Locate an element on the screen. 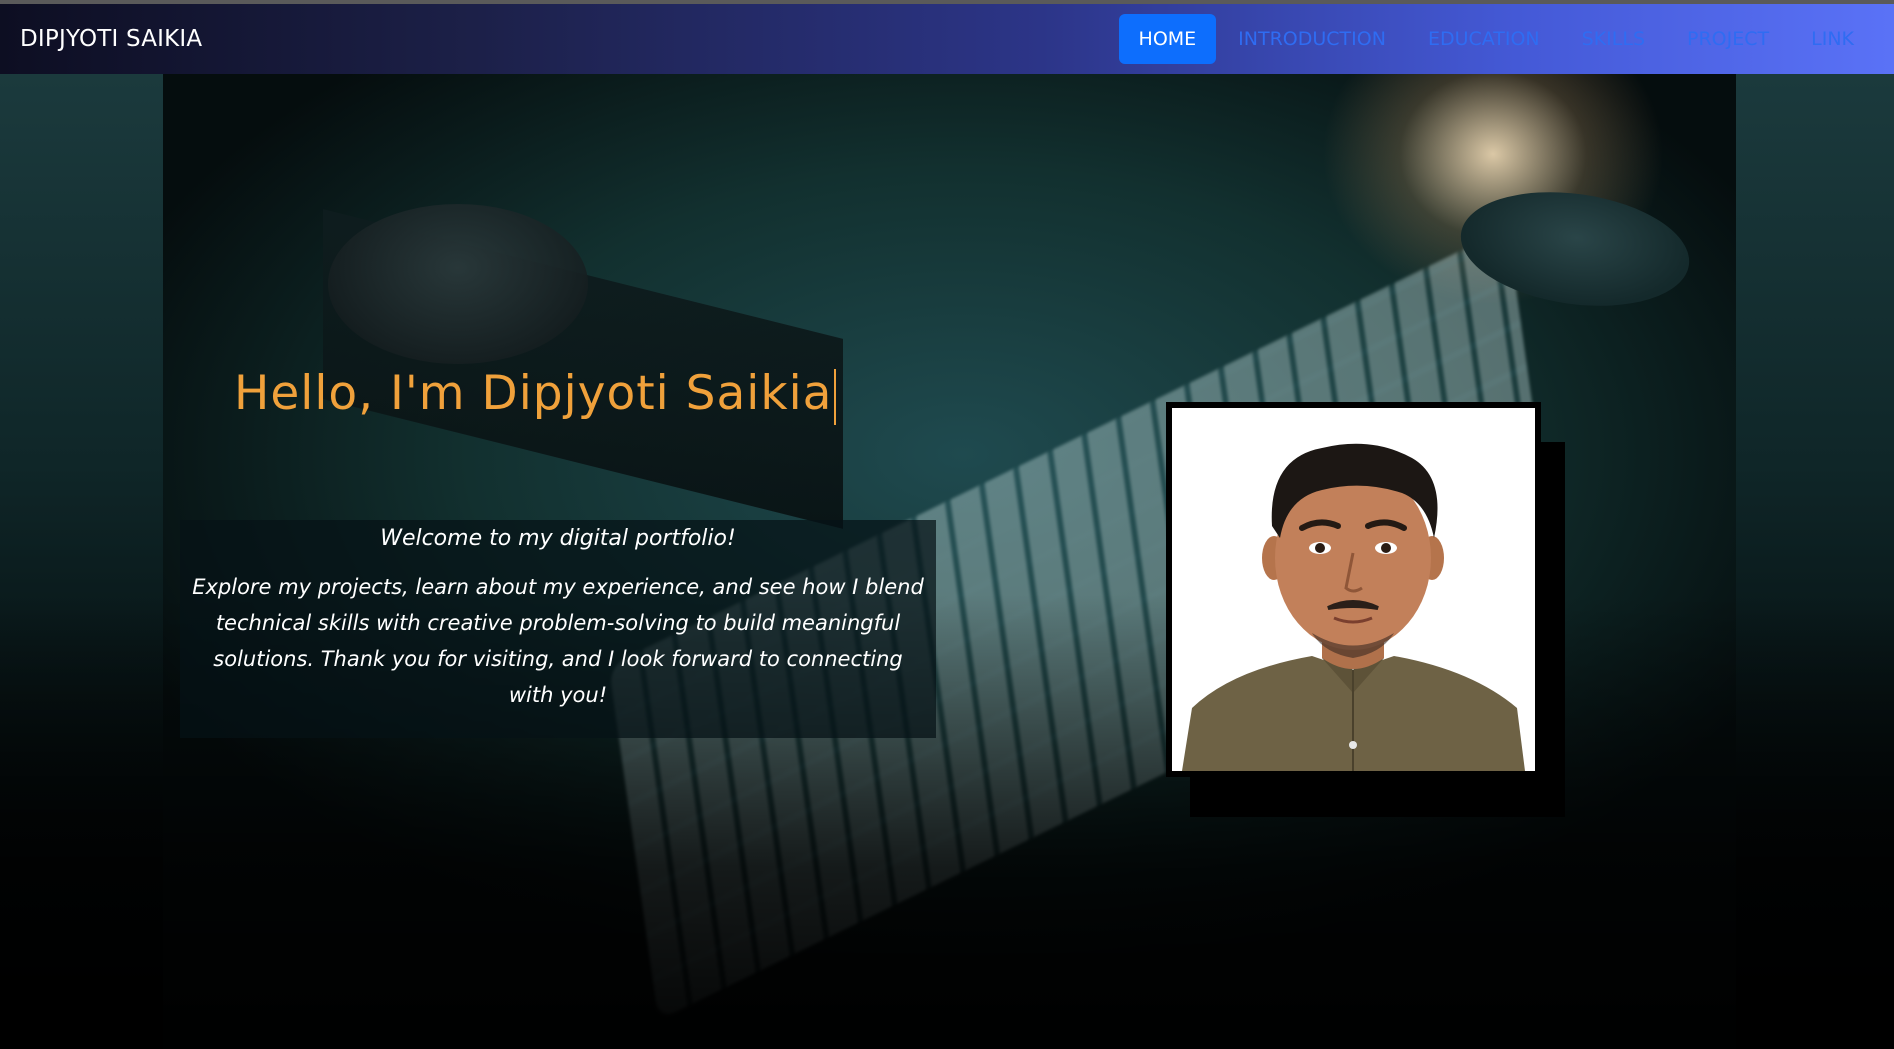  hero-heading: Hello, I'm Dipjyoti Saikia is located at coordinates (535, 395).